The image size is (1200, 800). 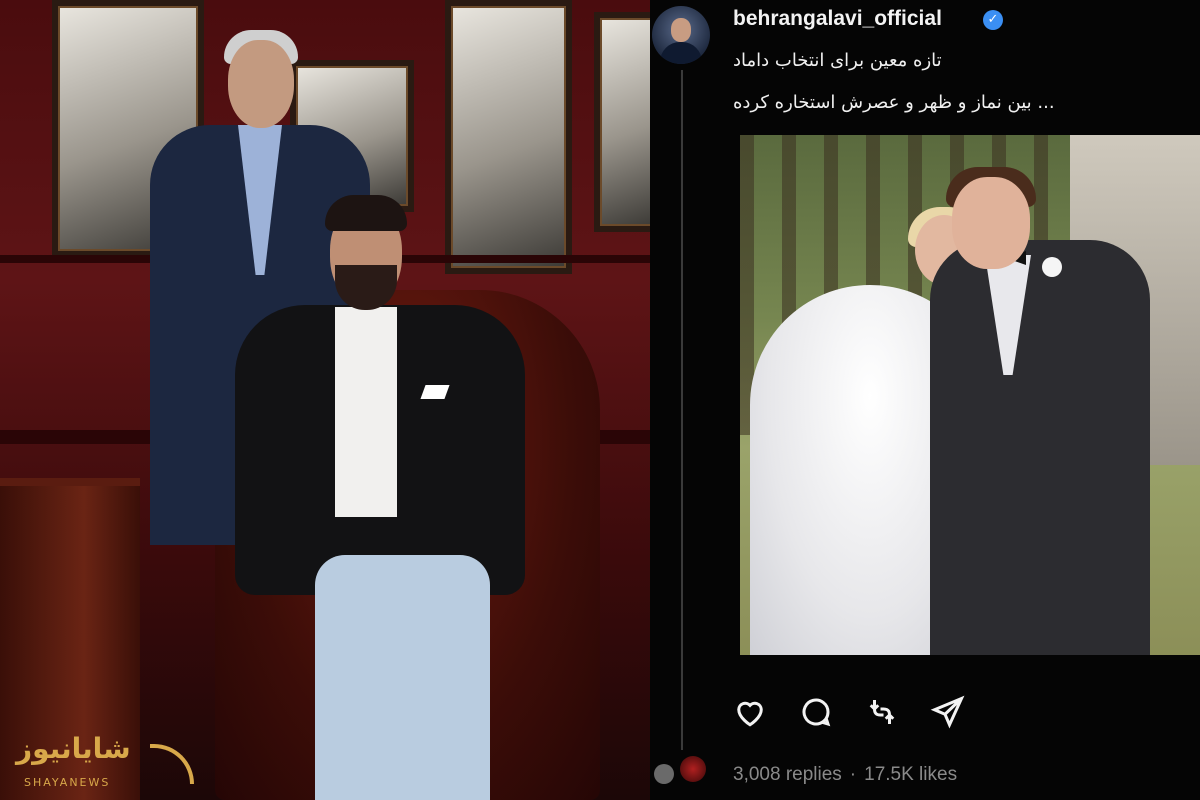 I want to click on verified-badge-icon: ✓, so click(x=993, y=20).